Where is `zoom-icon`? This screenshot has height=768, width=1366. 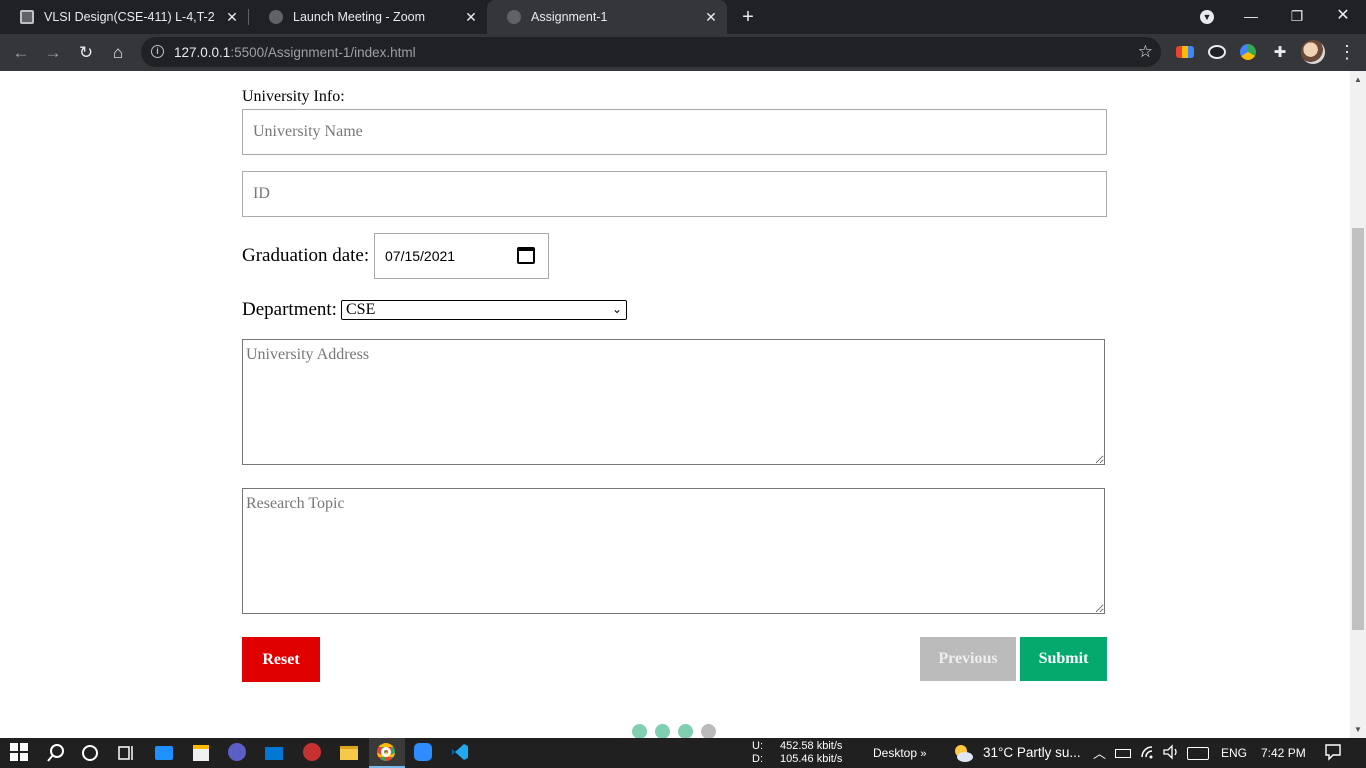 zoom-icon is located at coordinates (424, 753).